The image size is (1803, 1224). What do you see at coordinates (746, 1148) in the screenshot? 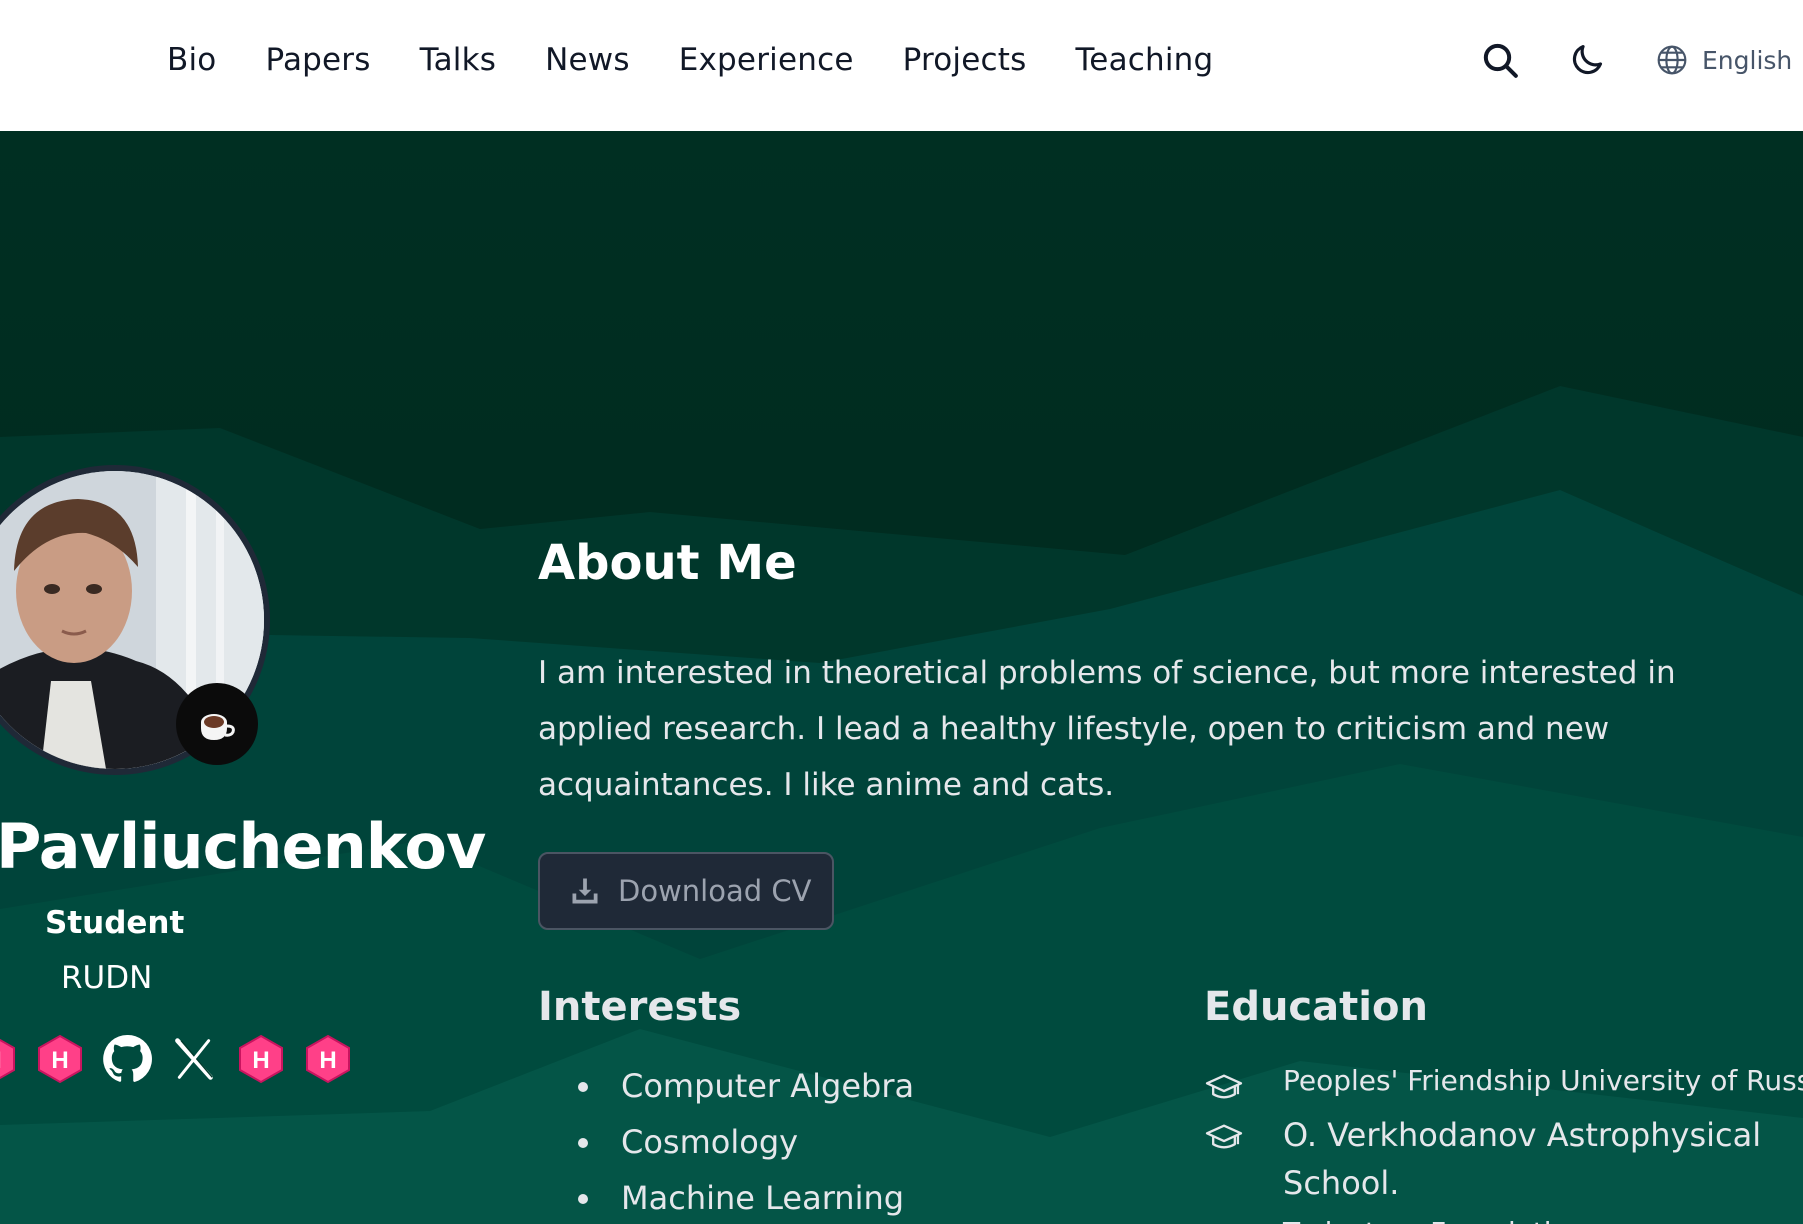
I see `interest-item: Cosmology` at bounding box center [746, 1148].